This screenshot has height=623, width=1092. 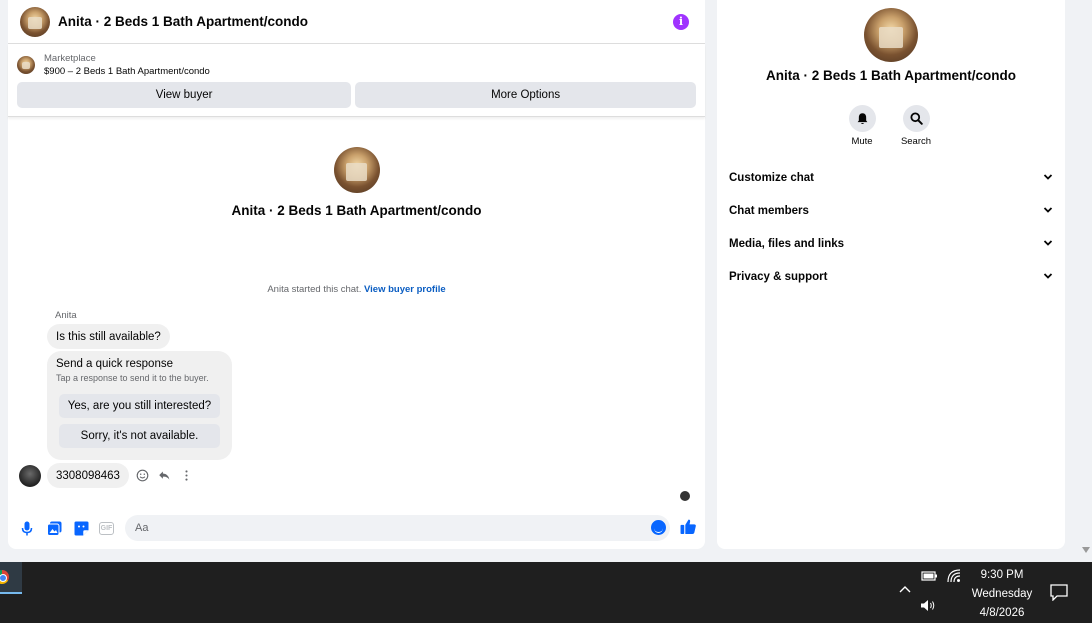 I want to click on chrome-icon, so click(x=4, y=577).